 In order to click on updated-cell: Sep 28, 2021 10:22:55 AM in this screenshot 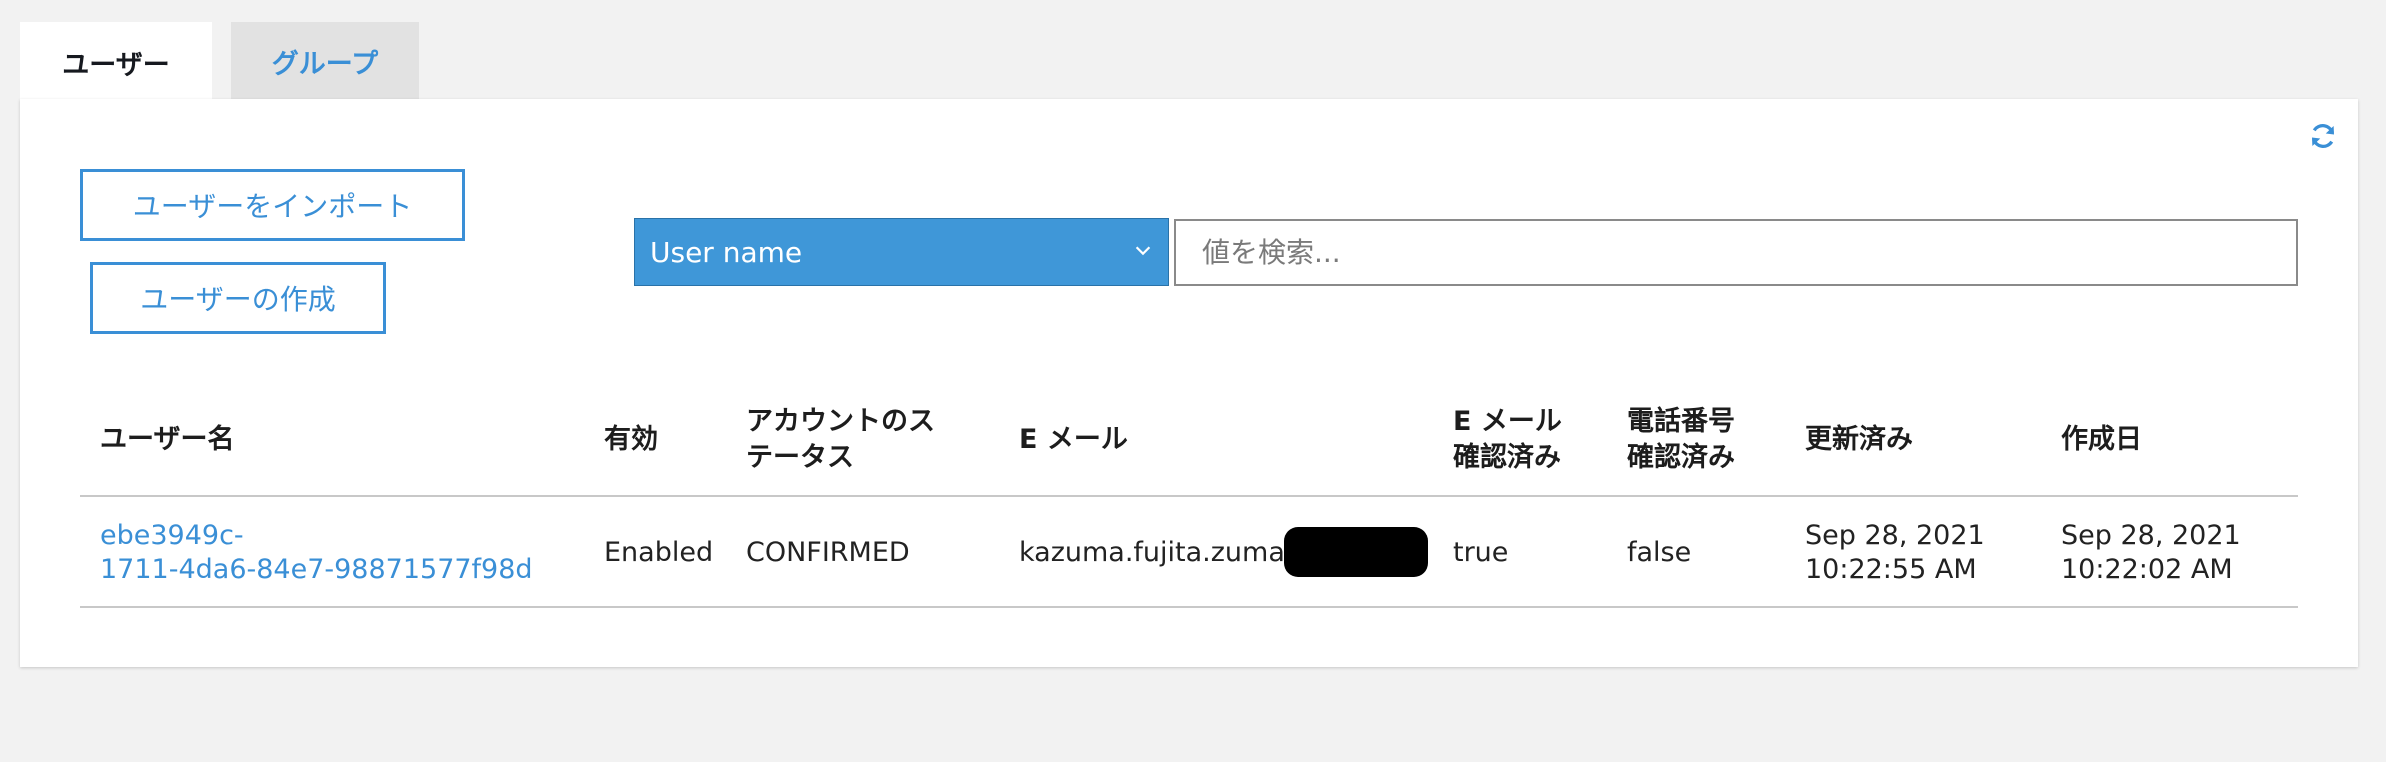, I will do `click(1895, 553)`.